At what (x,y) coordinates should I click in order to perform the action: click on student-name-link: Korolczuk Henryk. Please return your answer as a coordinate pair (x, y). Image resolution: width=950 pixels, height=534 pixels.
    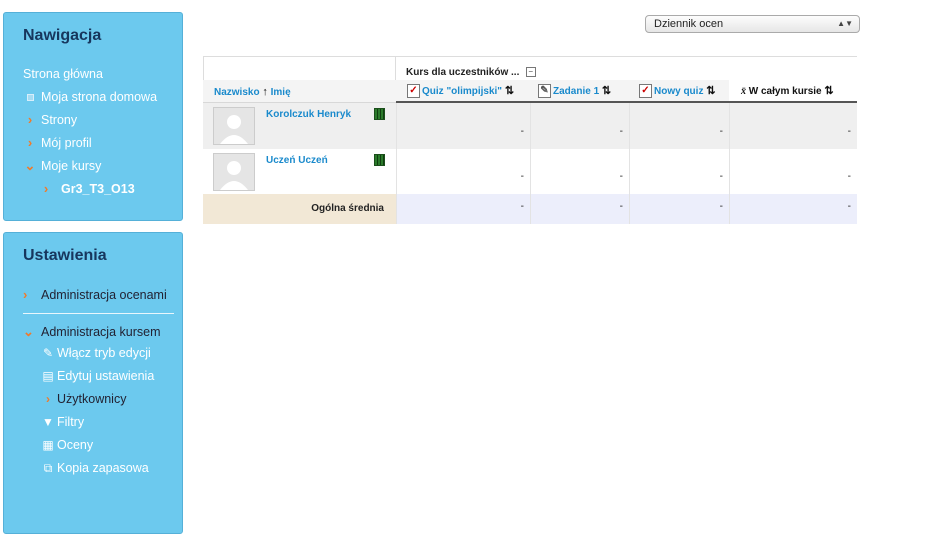
    Looking at the image, I should click on (308, 114).